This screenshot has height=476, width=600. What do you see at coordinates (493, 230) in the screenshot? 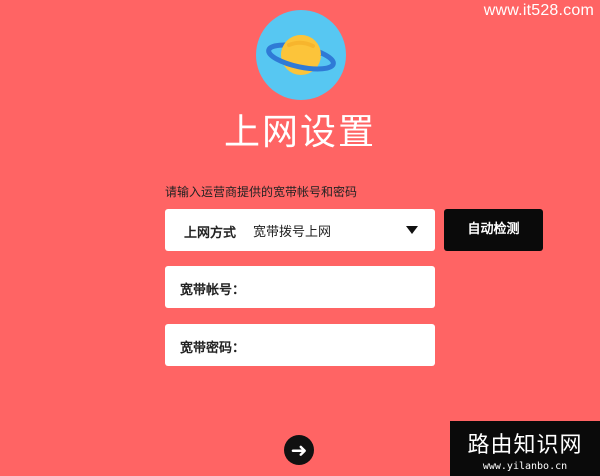
I see `auto-detect-button: 自动检测` at bounding box center [493, 230].